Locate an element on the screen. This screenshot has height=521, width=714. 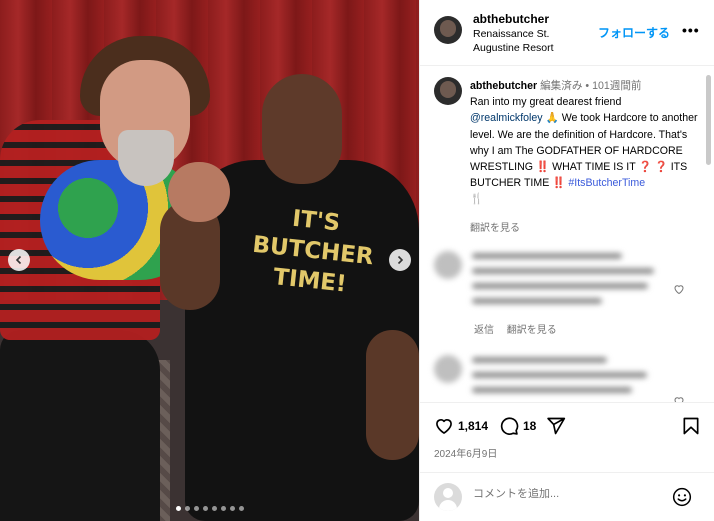
scrollbar is located at coordinates (708, 120).